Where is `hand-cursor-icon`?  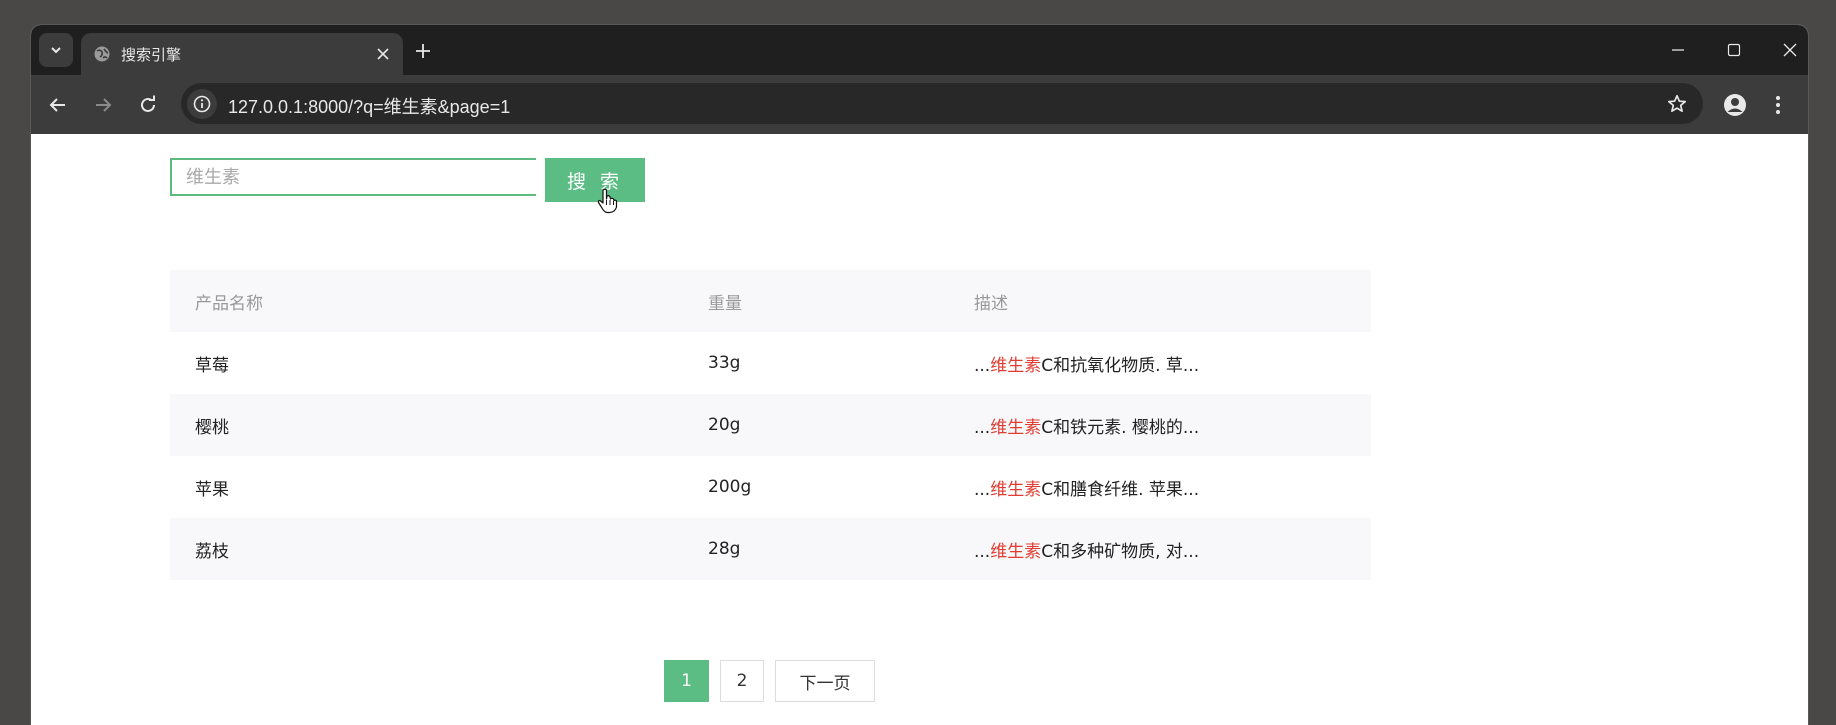
hand-cursor-icon is located at coordinates (607, 201).